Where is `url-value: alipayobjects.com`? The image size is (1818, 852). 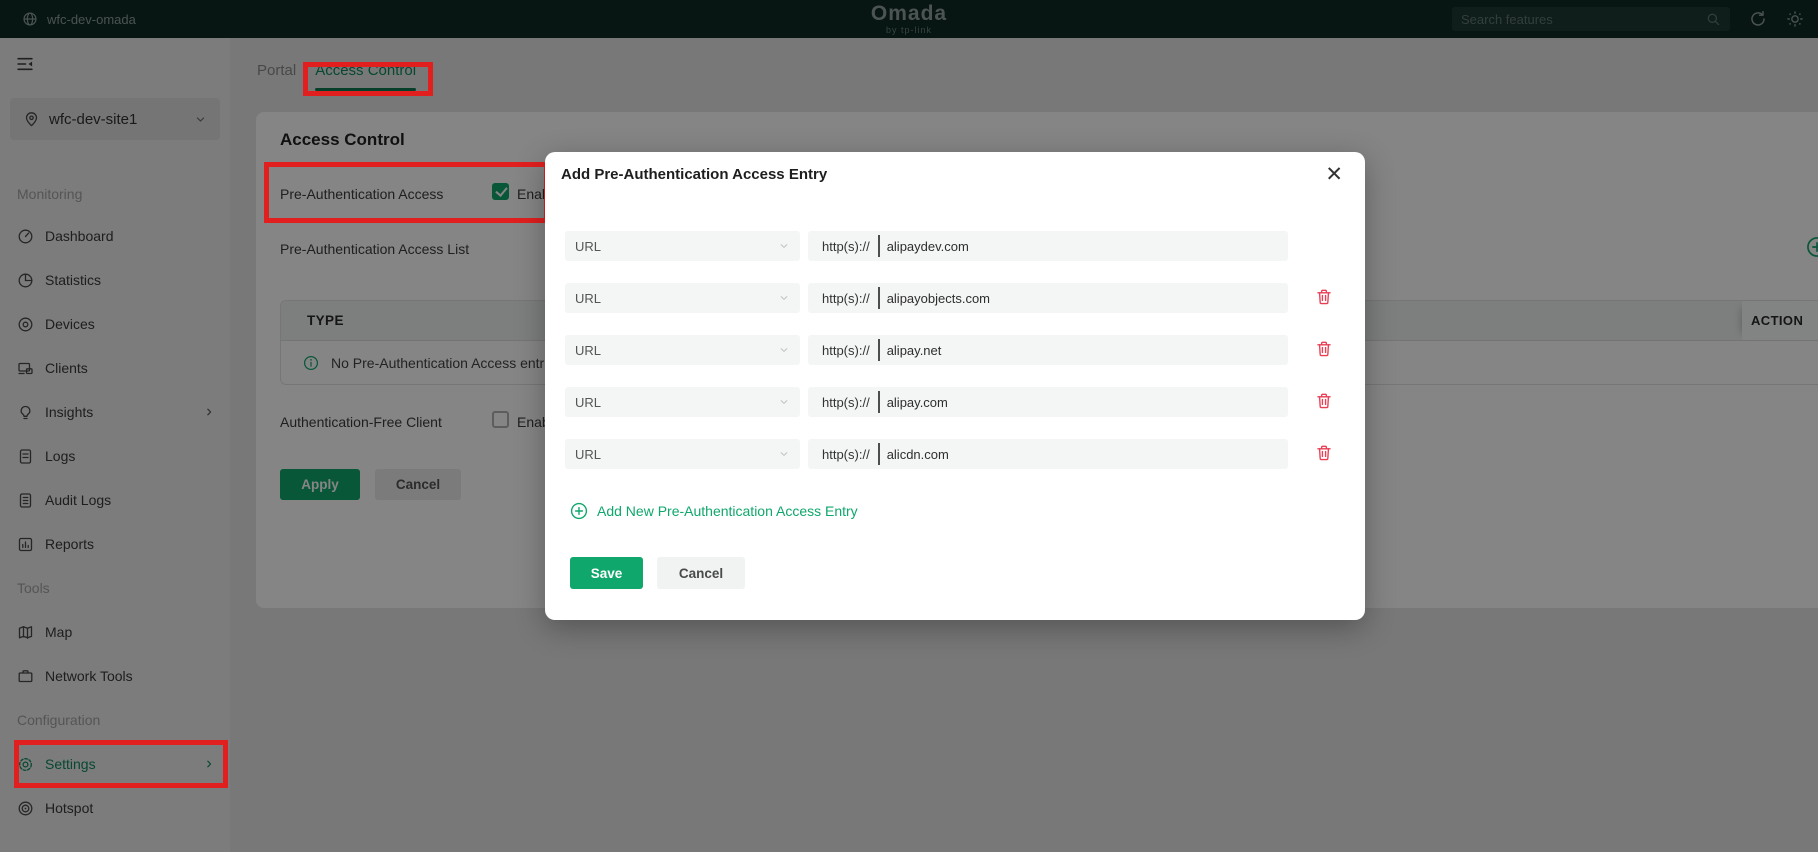
url-value: alipayobjects.com is located at coordinates (938, 298).